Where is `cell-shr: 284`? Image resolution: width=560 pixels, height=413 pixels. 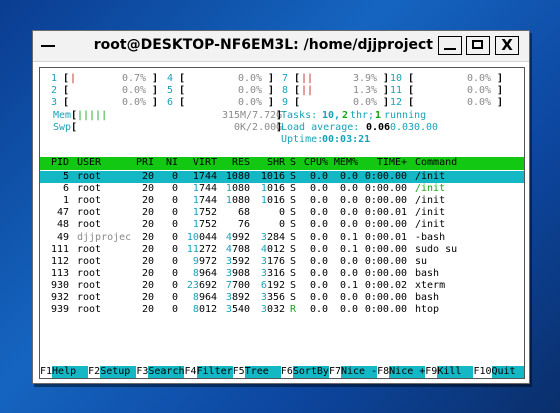
cell-shr: 284 is located at coordinates (275, 237).